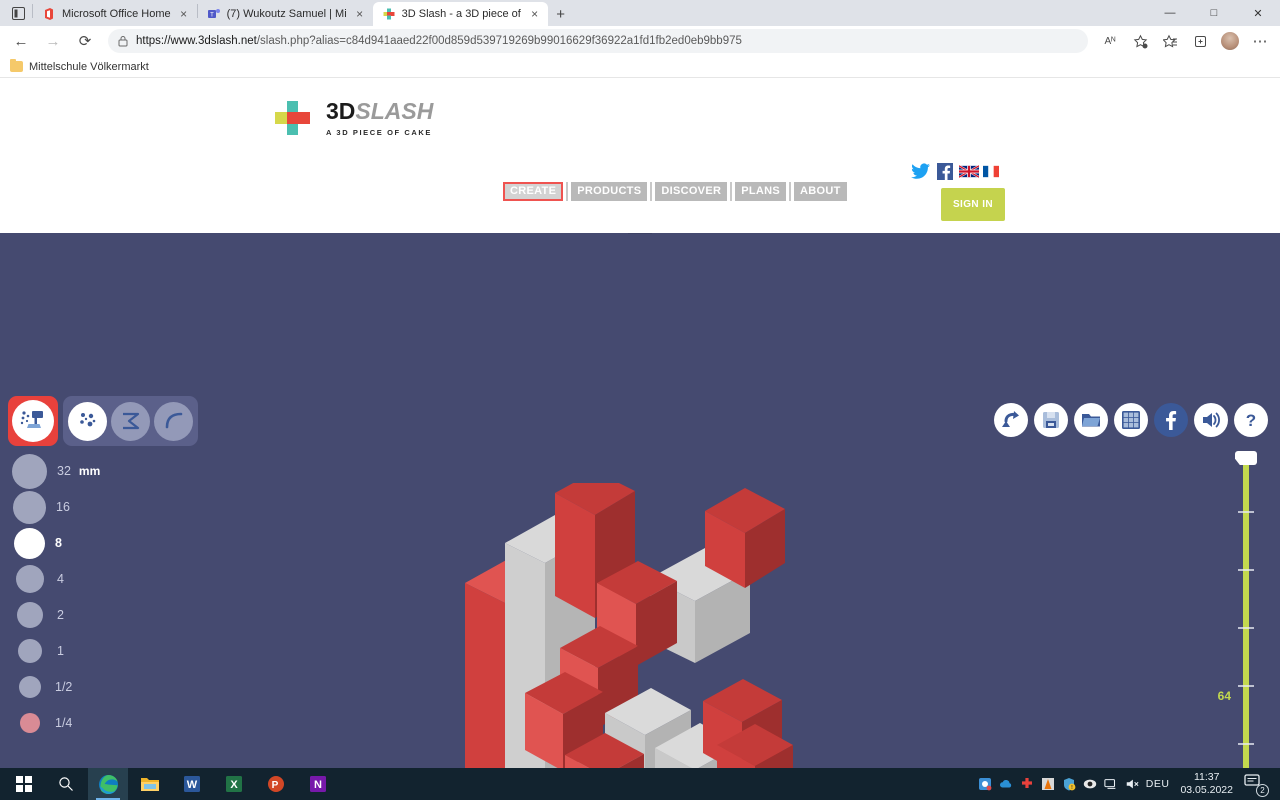 This screenshot has height=800, width=1280. What do you see at coordinates (21, 41) in the screenshot?
I see `back-button: ←` at bounding box center [21, 41].